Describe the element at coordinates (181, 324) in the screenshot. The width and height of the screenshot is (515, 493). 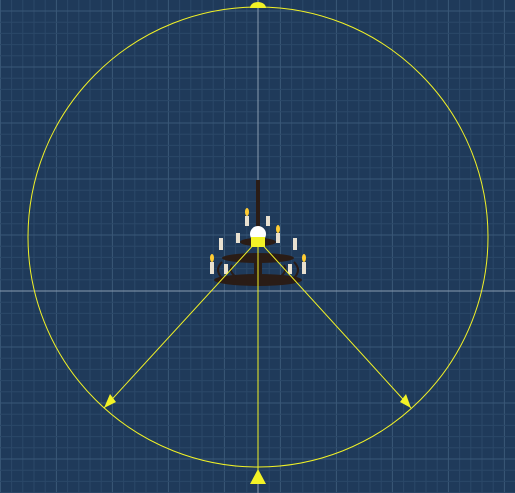
I see `cone-edge-left` at that location.